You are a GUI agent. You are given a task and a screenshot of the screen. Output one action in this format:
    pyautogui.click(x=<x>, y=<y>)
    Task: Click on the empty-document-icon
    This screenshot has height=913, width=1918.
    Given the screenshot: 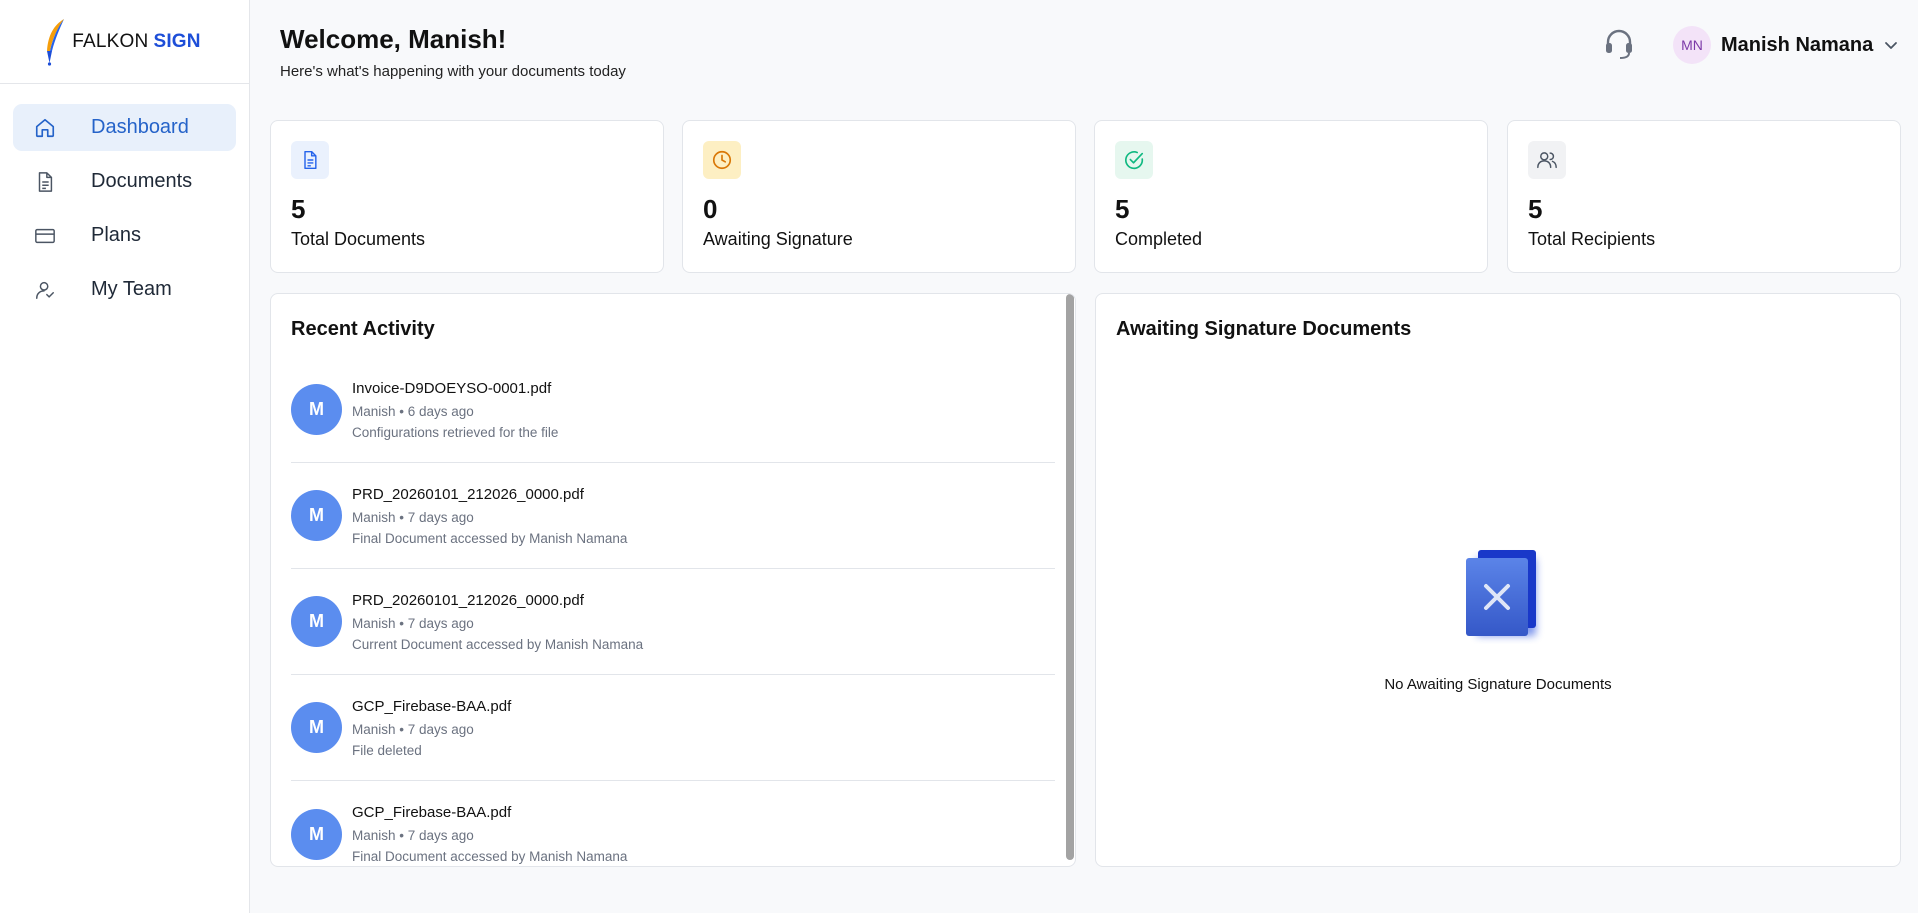 What is the action you would take?
    pyautogui.click(x=1501, y=593)
    